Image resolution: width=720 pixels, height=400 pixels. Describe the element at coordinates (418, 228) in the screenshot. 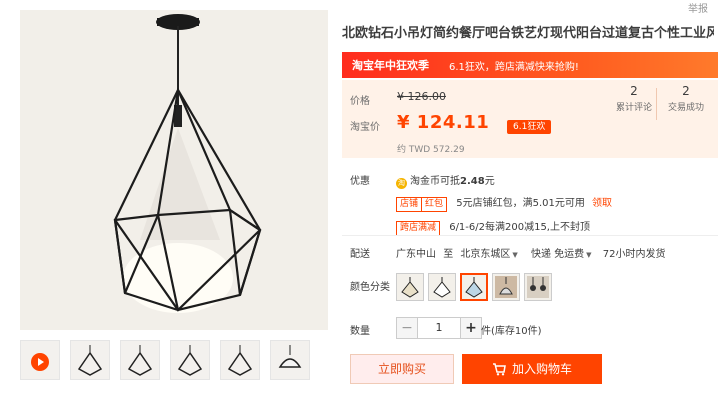

I see `cross-store-badge: 跨店满减` at that location.